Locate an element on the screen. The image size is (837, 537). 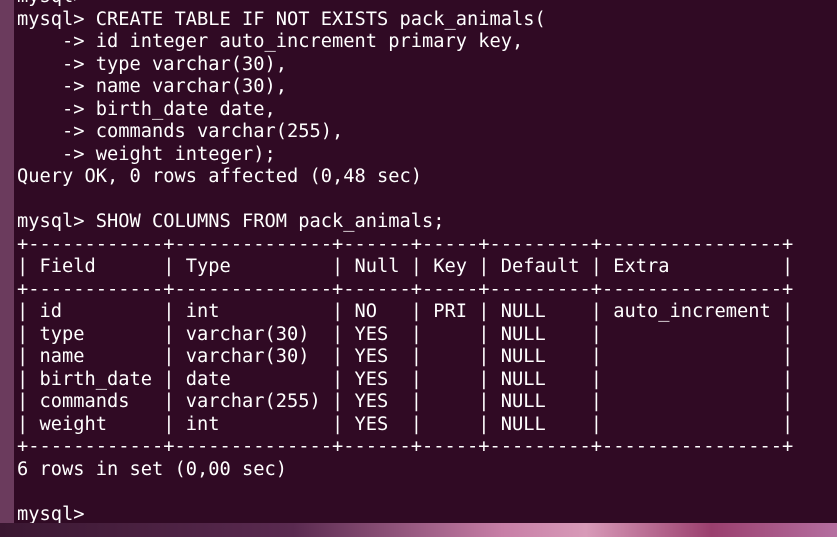
desktop-wallpaper-strip is located at coordinates (418, 530).